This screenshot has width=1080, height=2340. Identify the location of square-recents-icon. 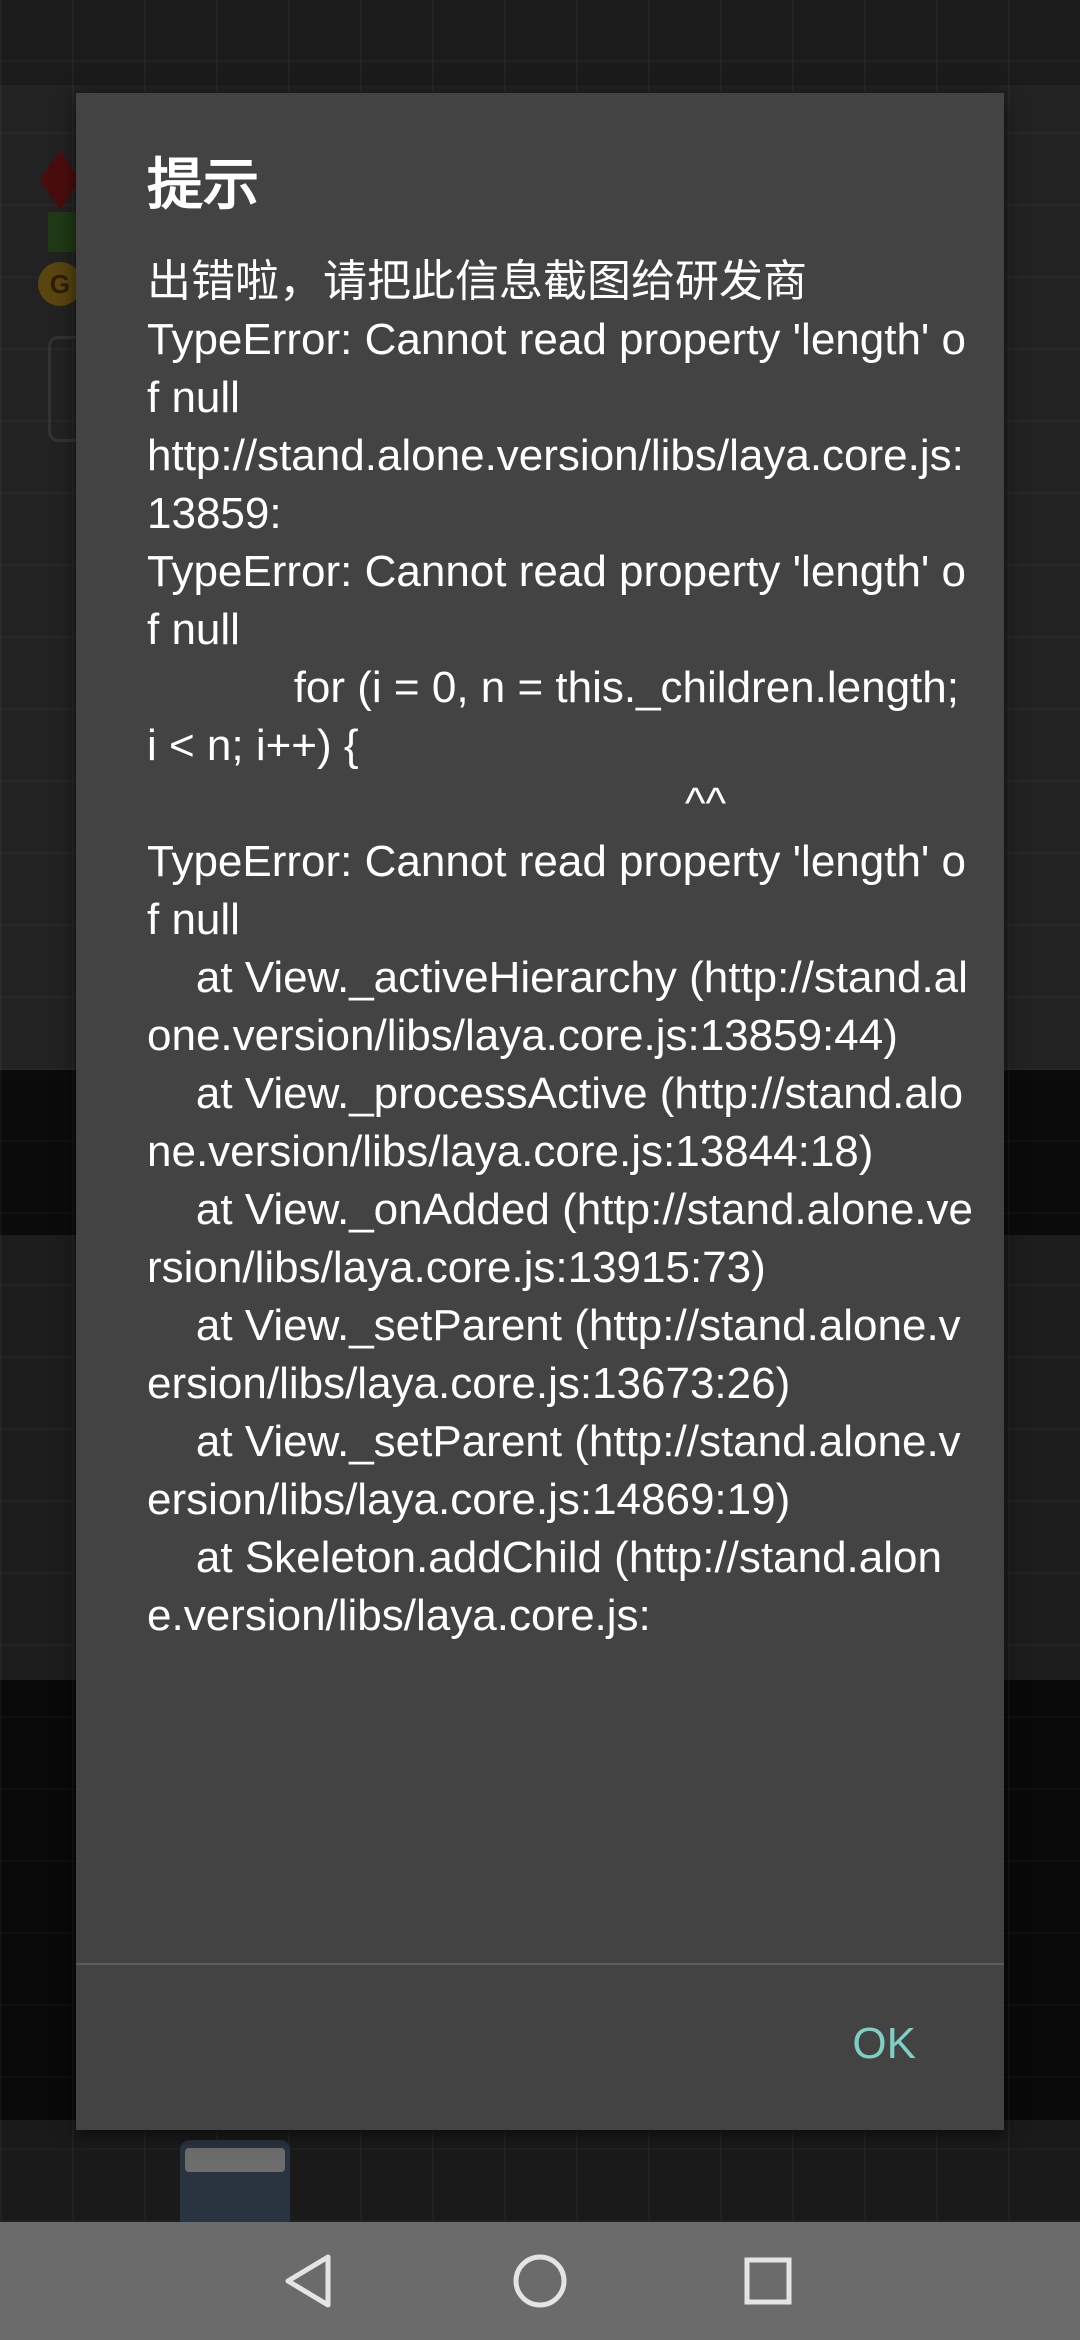
(768, 2281).